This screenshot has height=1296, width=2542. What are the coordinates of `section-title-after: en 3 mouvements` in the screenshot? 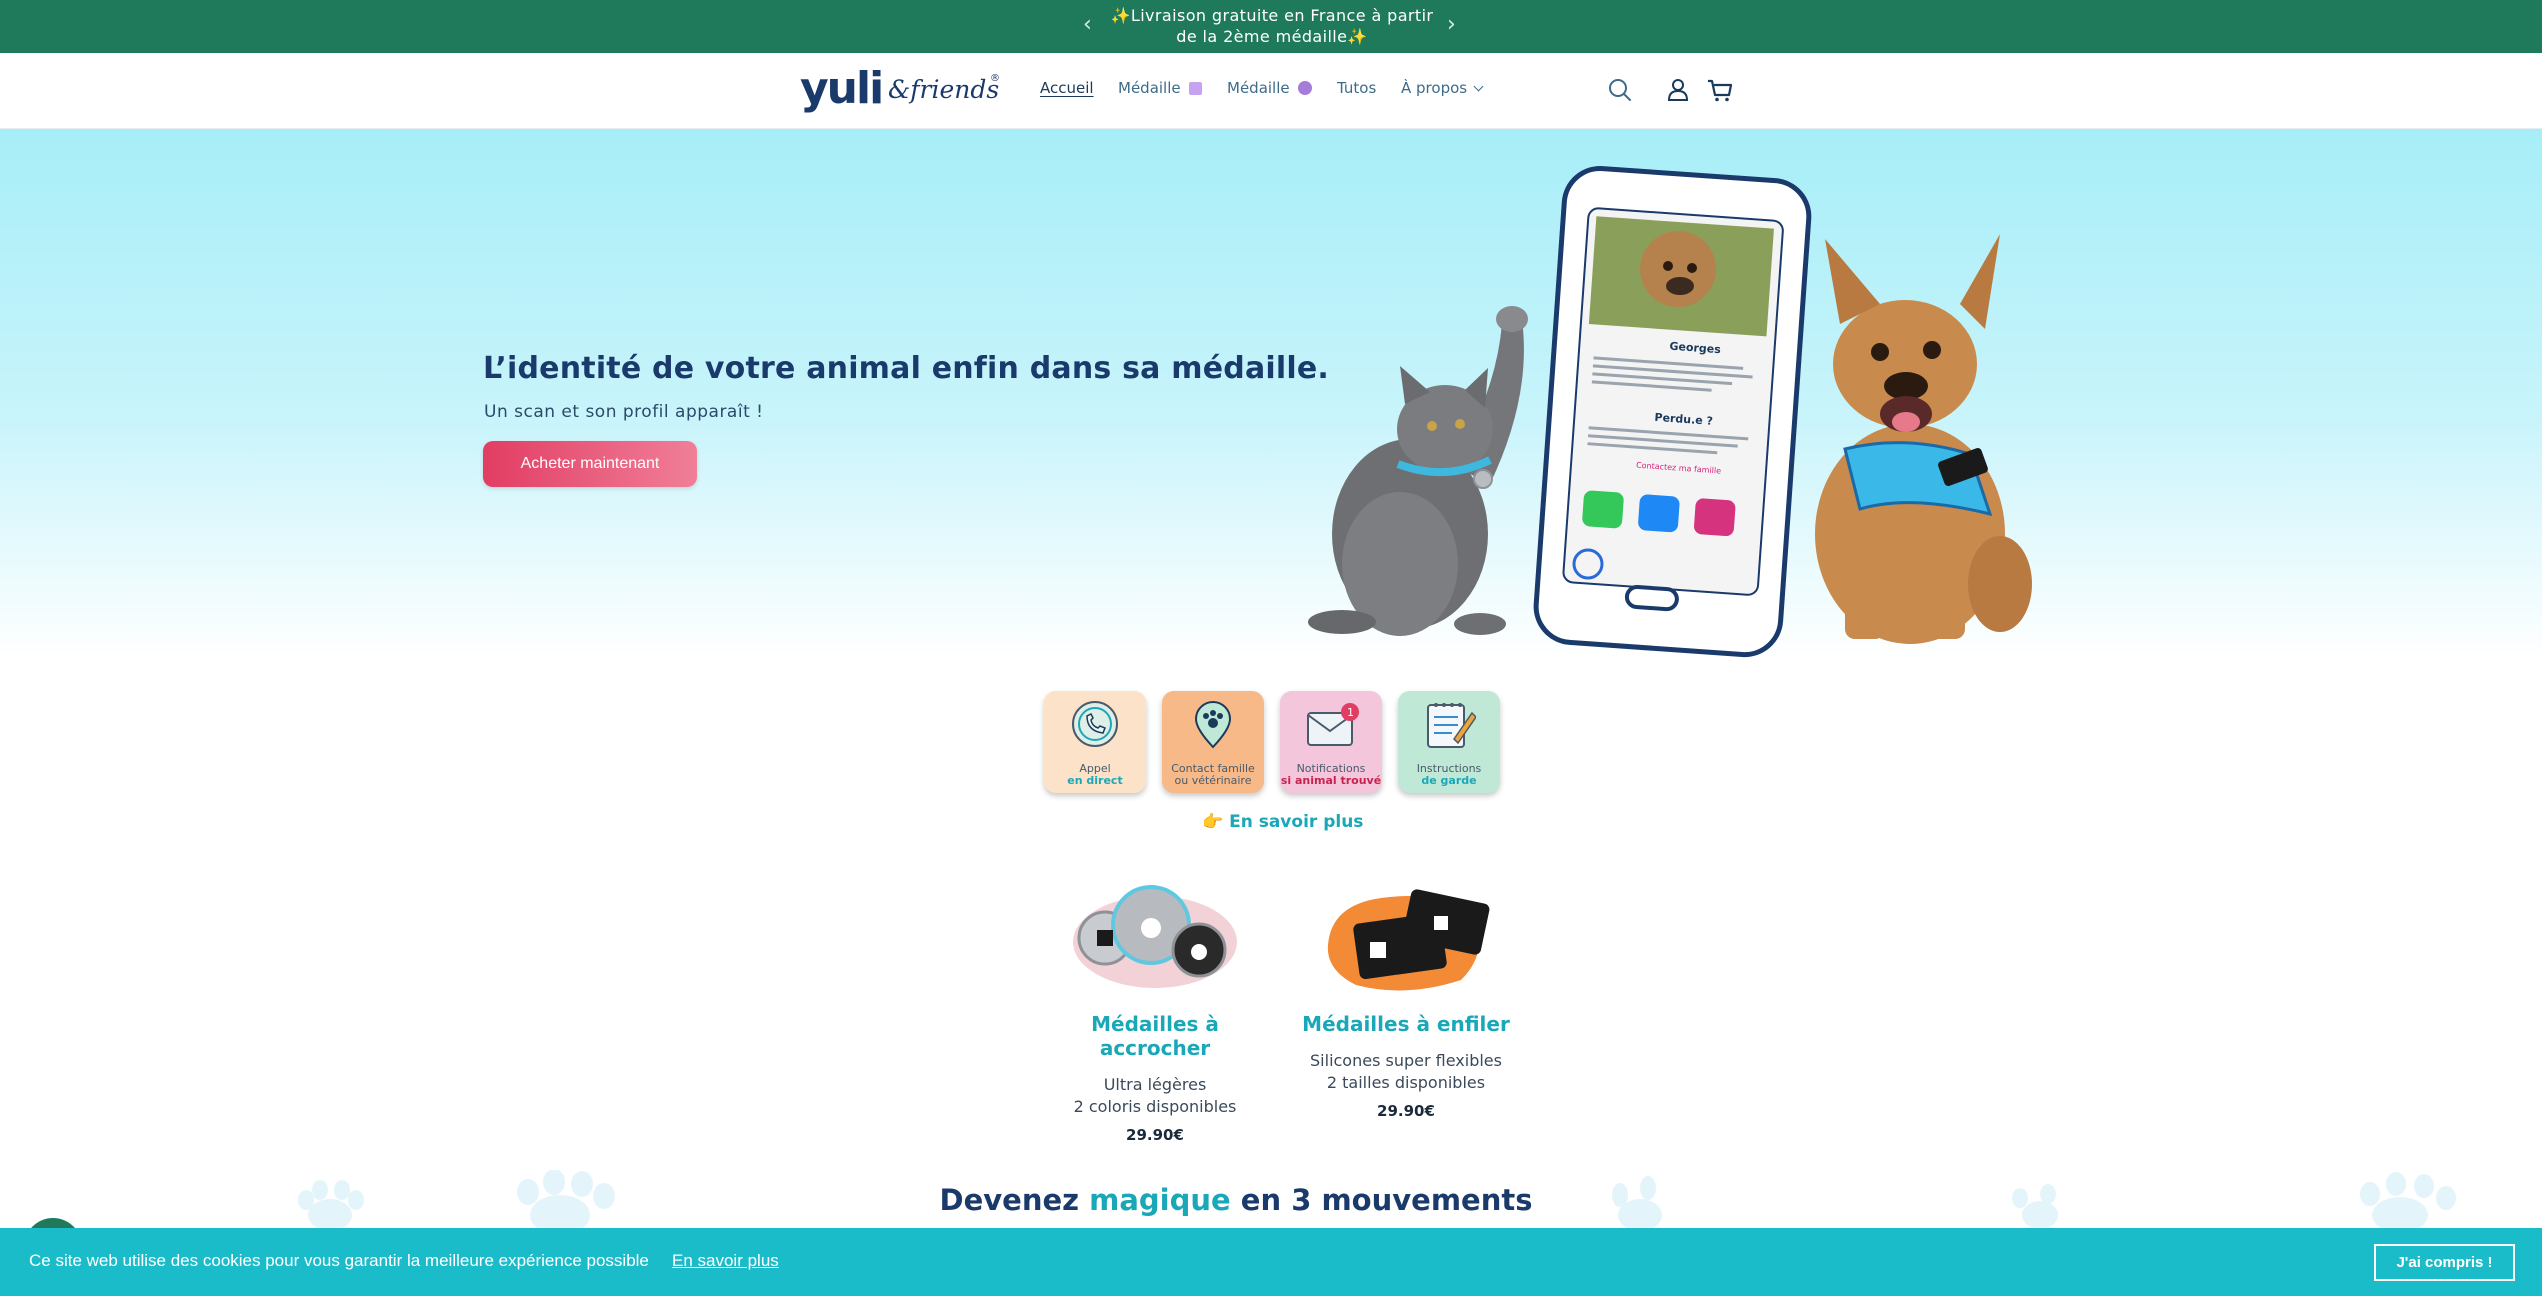 It's located at (1381, 1200).